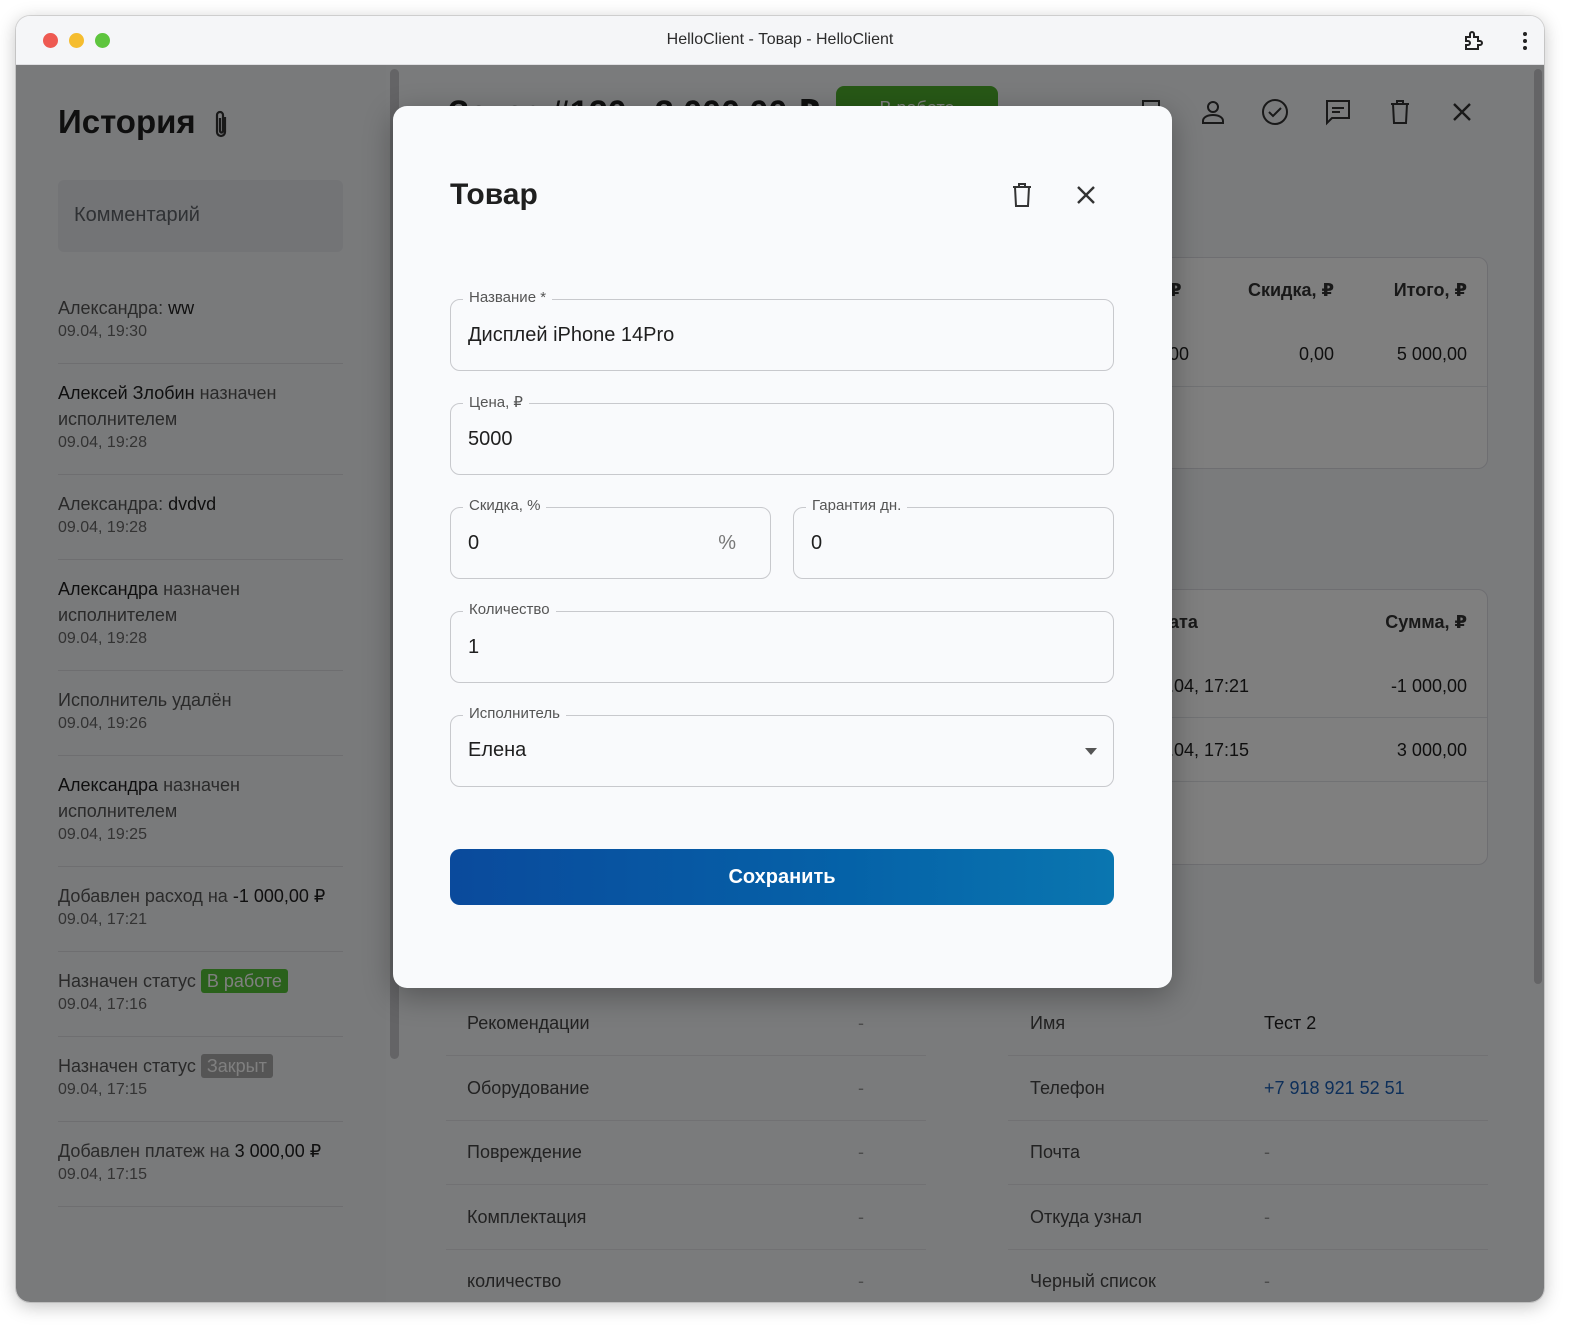 The height and width of the screenshot is (1336, 1580). I want to click on price-field: Цена, ₽, so click(782, 434).